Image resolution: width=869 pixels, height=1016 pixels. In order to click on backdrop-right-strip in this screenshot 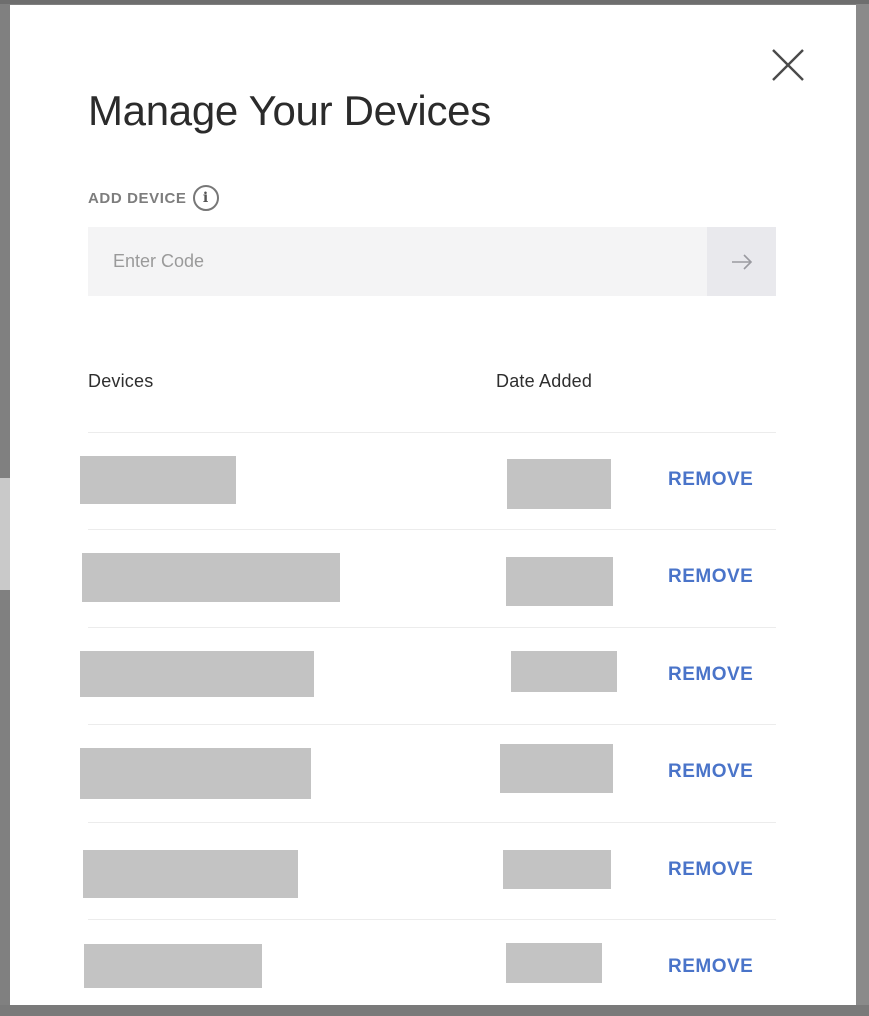, I will do `click(862, 504)`.